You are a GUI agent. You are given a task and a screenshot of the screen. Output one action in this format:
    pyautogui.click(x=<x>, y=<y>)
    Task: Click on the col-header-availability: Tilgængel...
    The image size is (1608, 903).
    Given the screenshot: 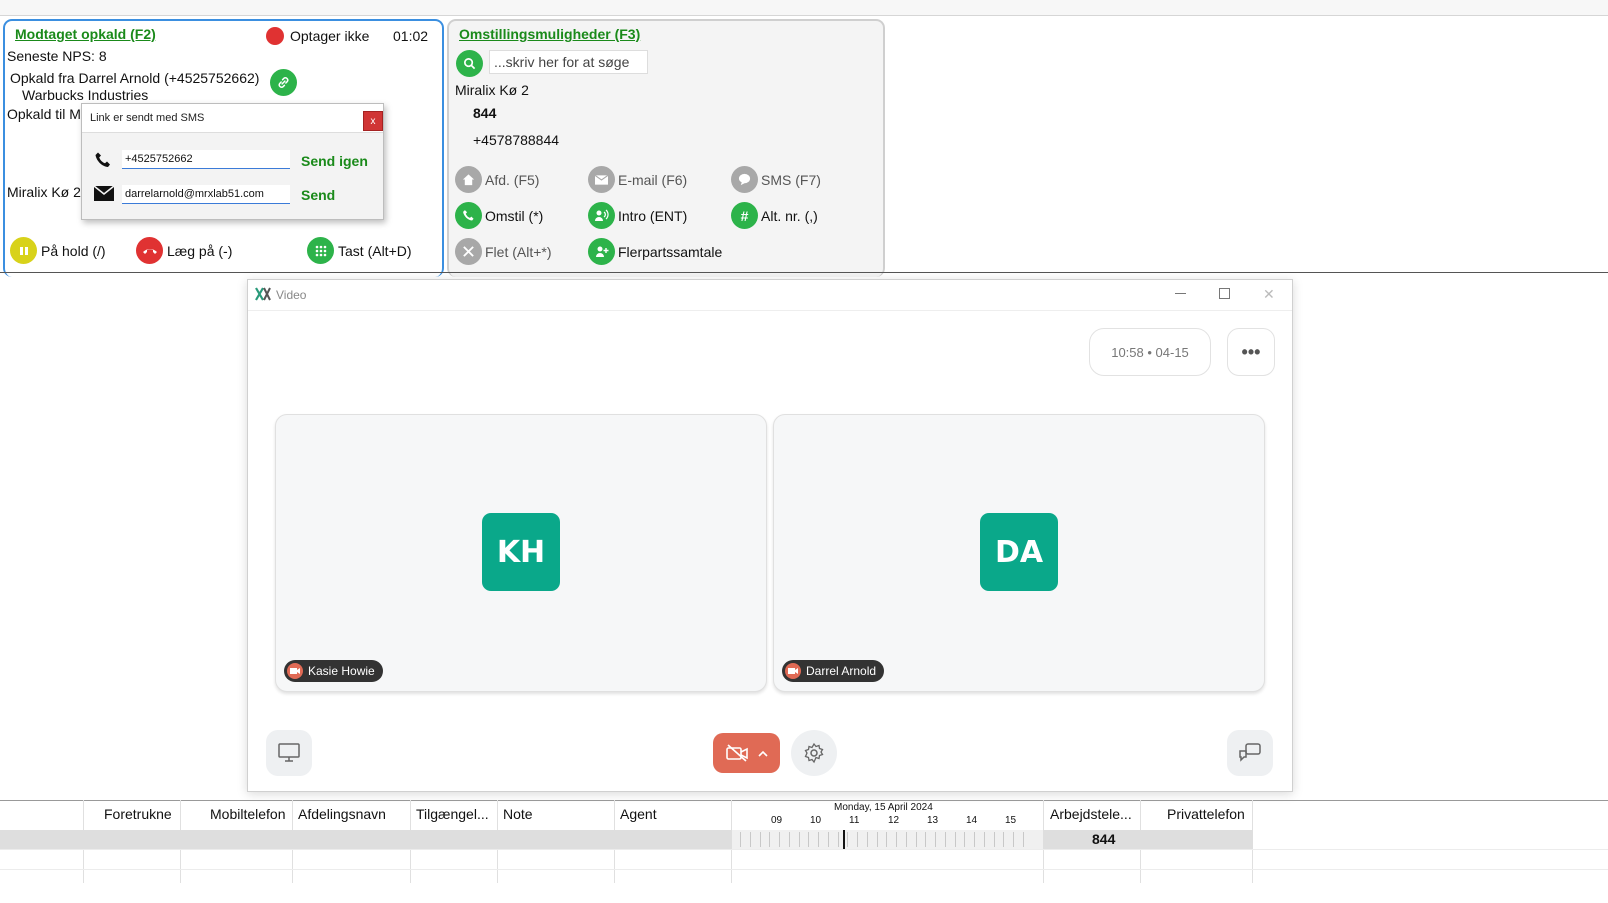 What is the action you would take?
    pyautogui.click(x=452, y=814)
    